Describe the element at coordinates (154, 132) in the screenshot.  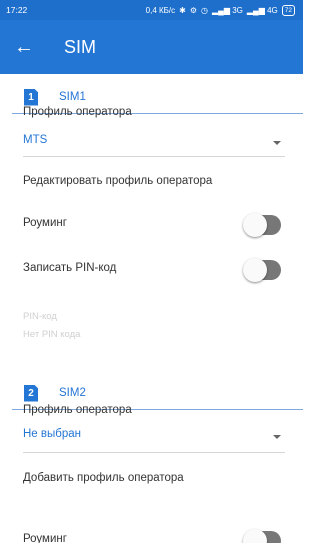
I see `sim1-operator-profile-select: Профиль оператора MTS` at that location.